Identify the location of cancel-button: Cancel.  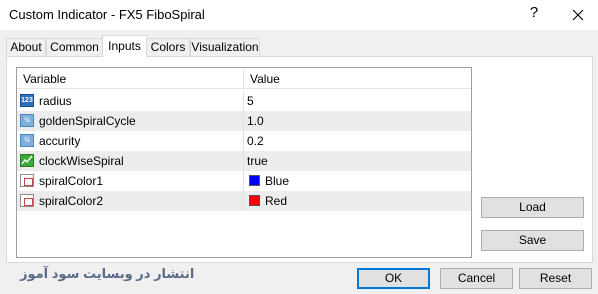
(476, 278).